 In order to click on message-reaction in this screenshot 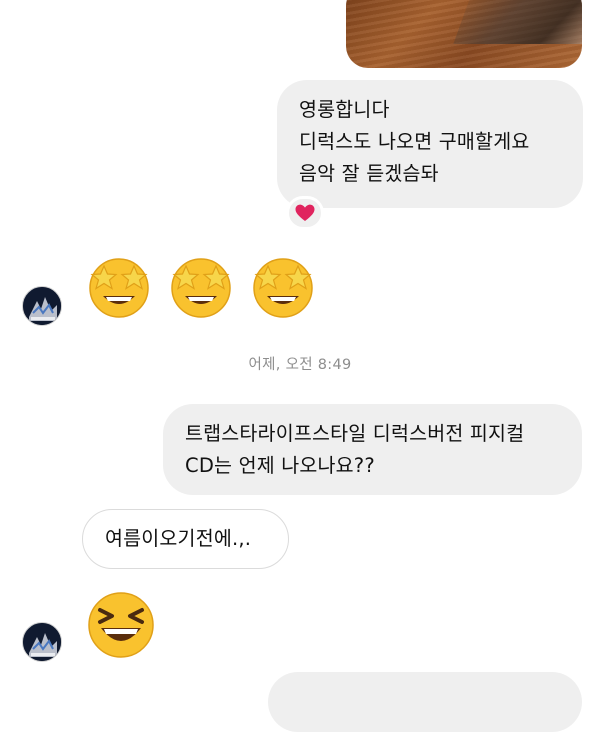, I will do `click(305, 213)`.